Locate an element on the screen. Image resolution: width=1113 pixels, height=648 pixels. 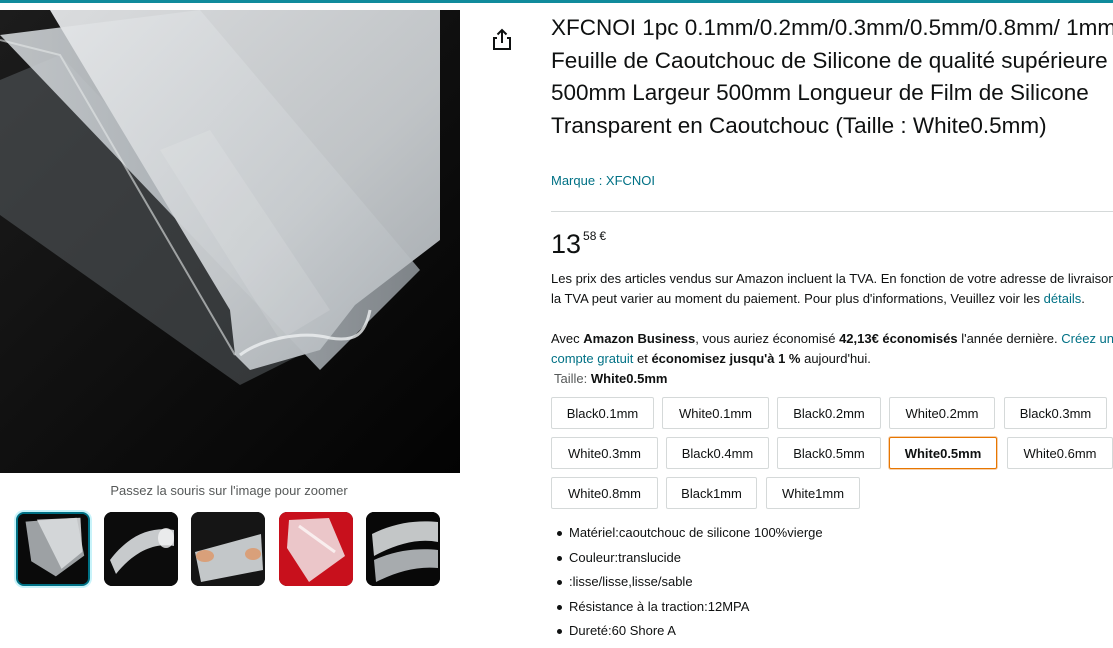
divider is located at coordinates (832, 211).